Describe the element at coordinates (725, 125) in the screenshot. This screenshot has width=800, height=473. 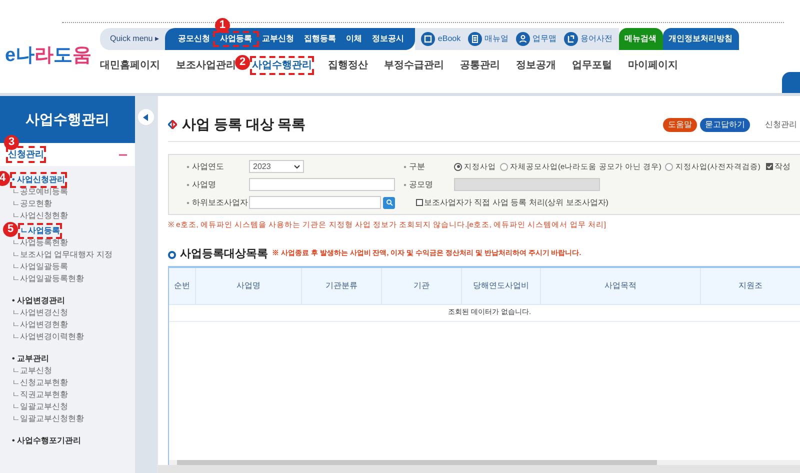
I see `help-badge: 묻고답하기` at that location.